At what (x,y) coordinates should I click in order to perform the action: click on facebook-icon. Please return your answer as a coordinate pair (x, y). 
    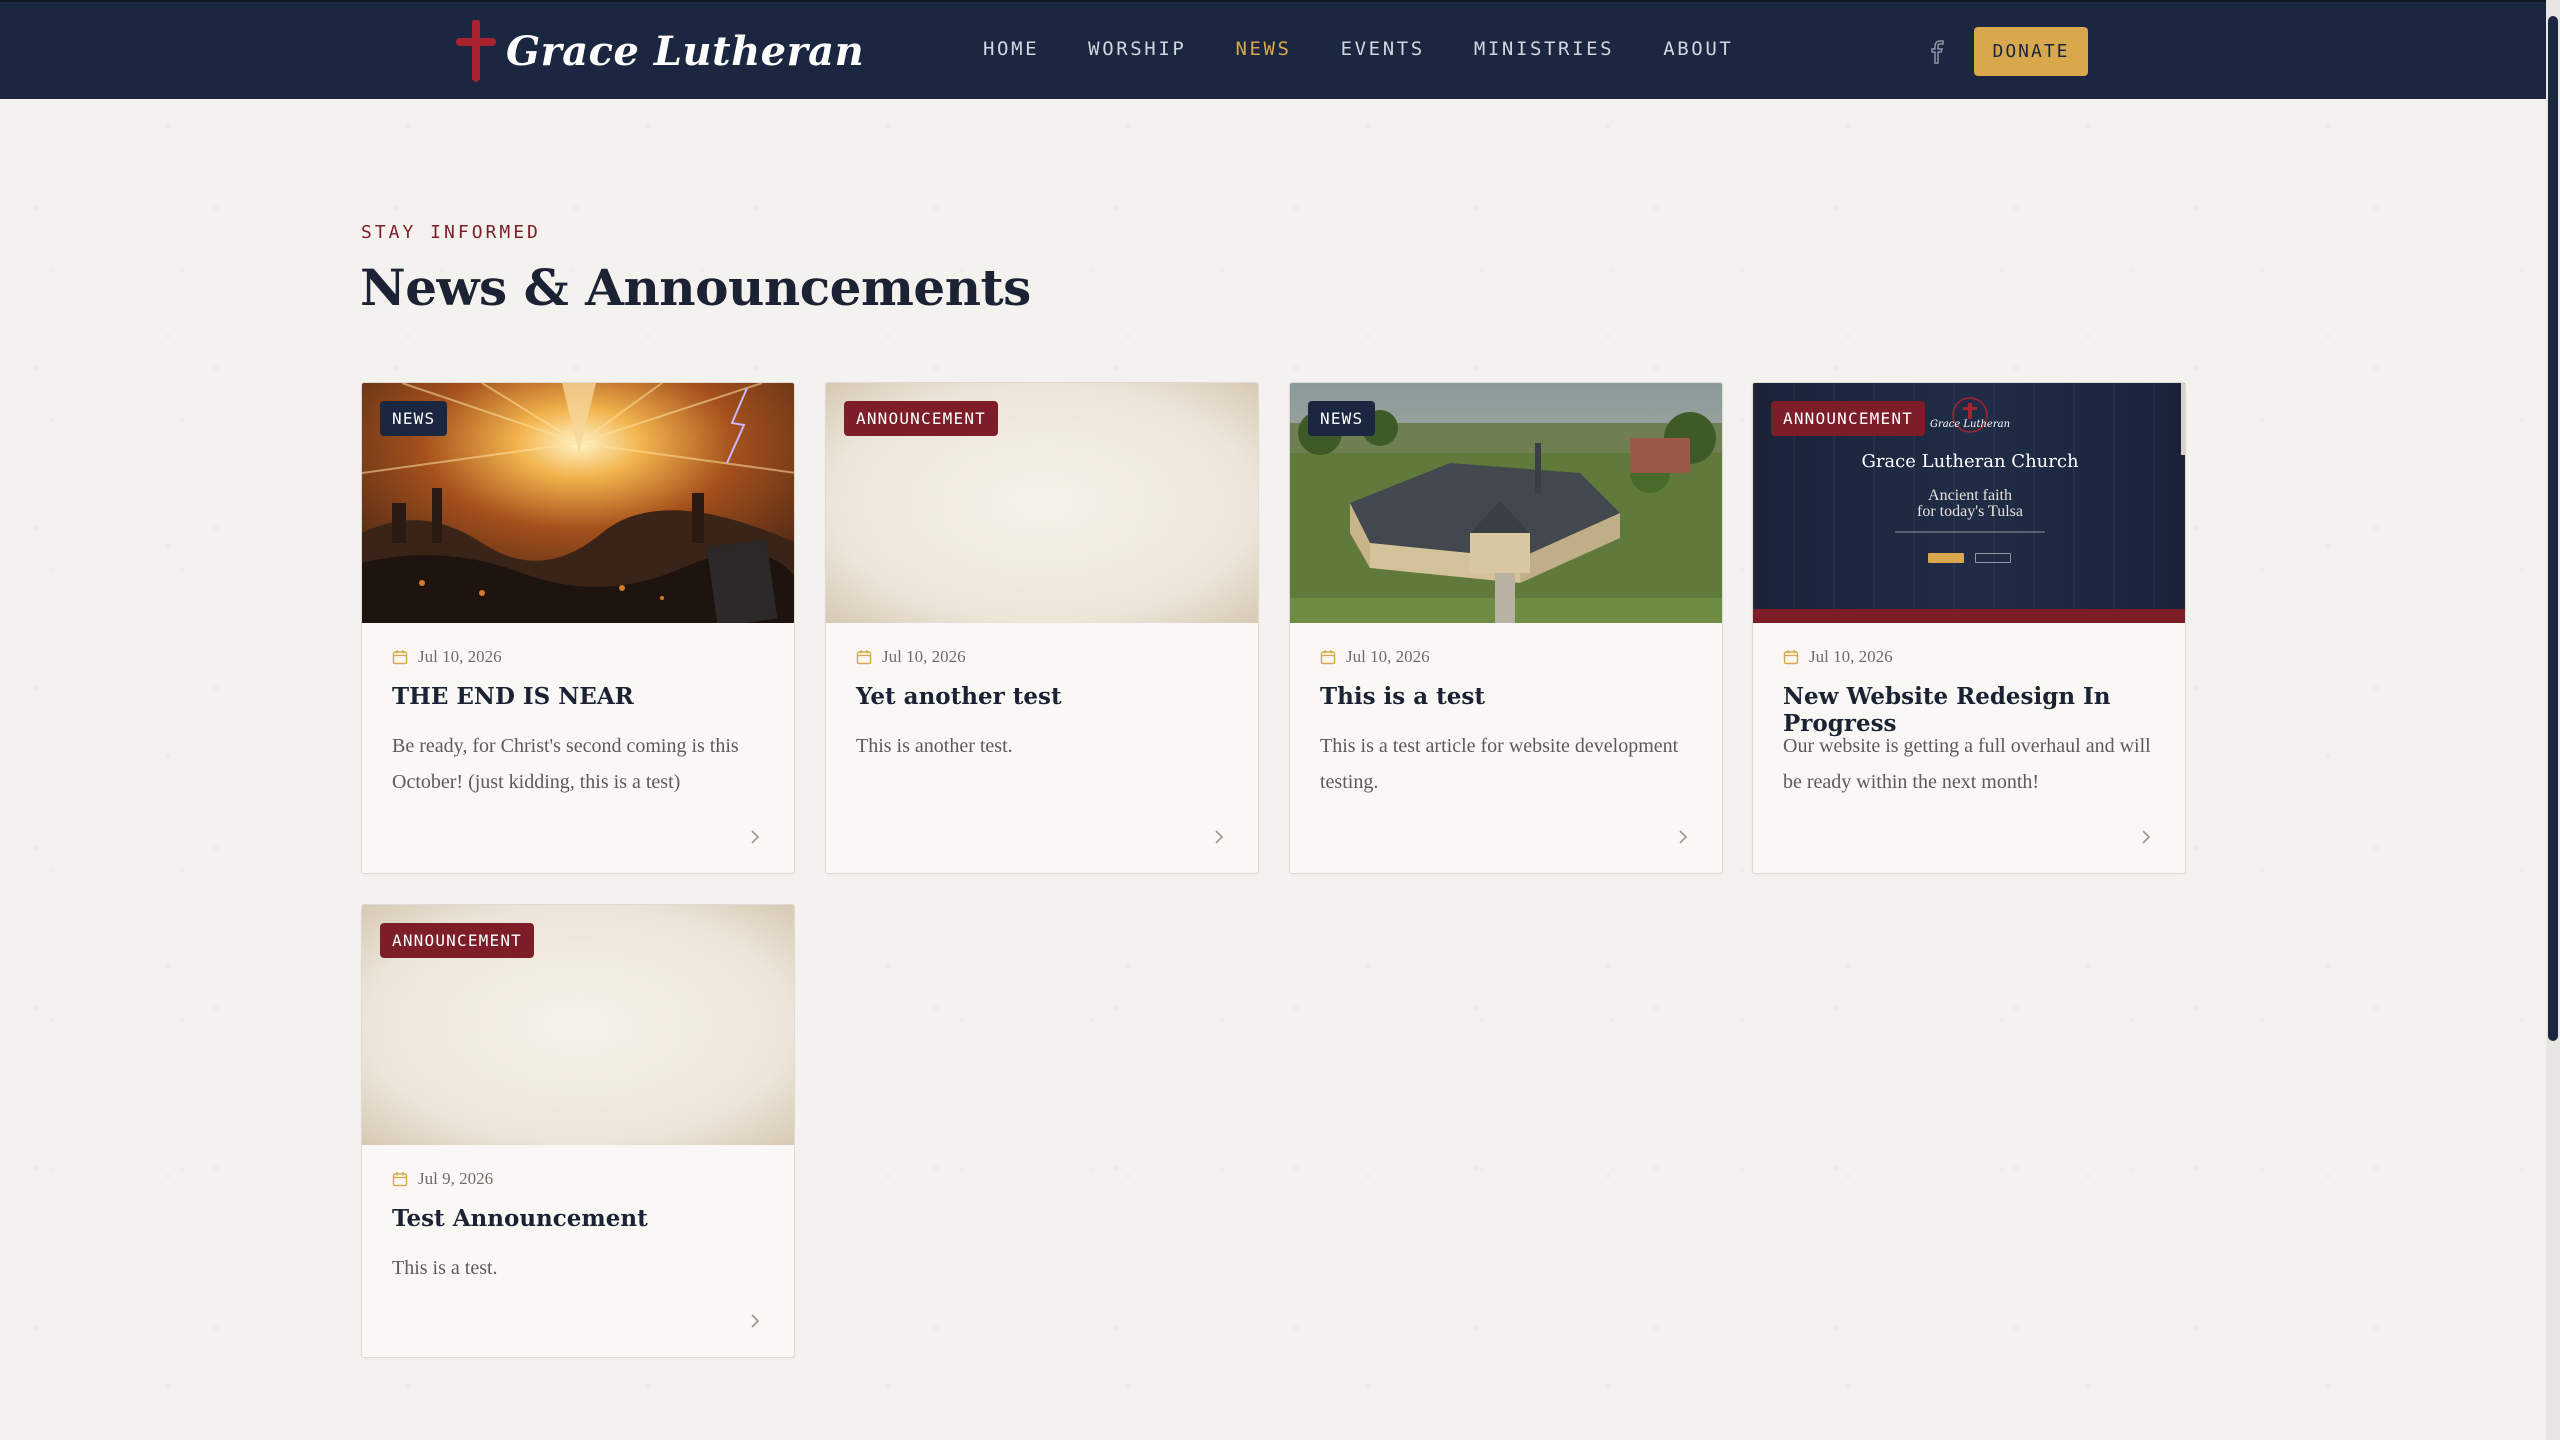
    Looking at the image, I should click on (1938, 52).